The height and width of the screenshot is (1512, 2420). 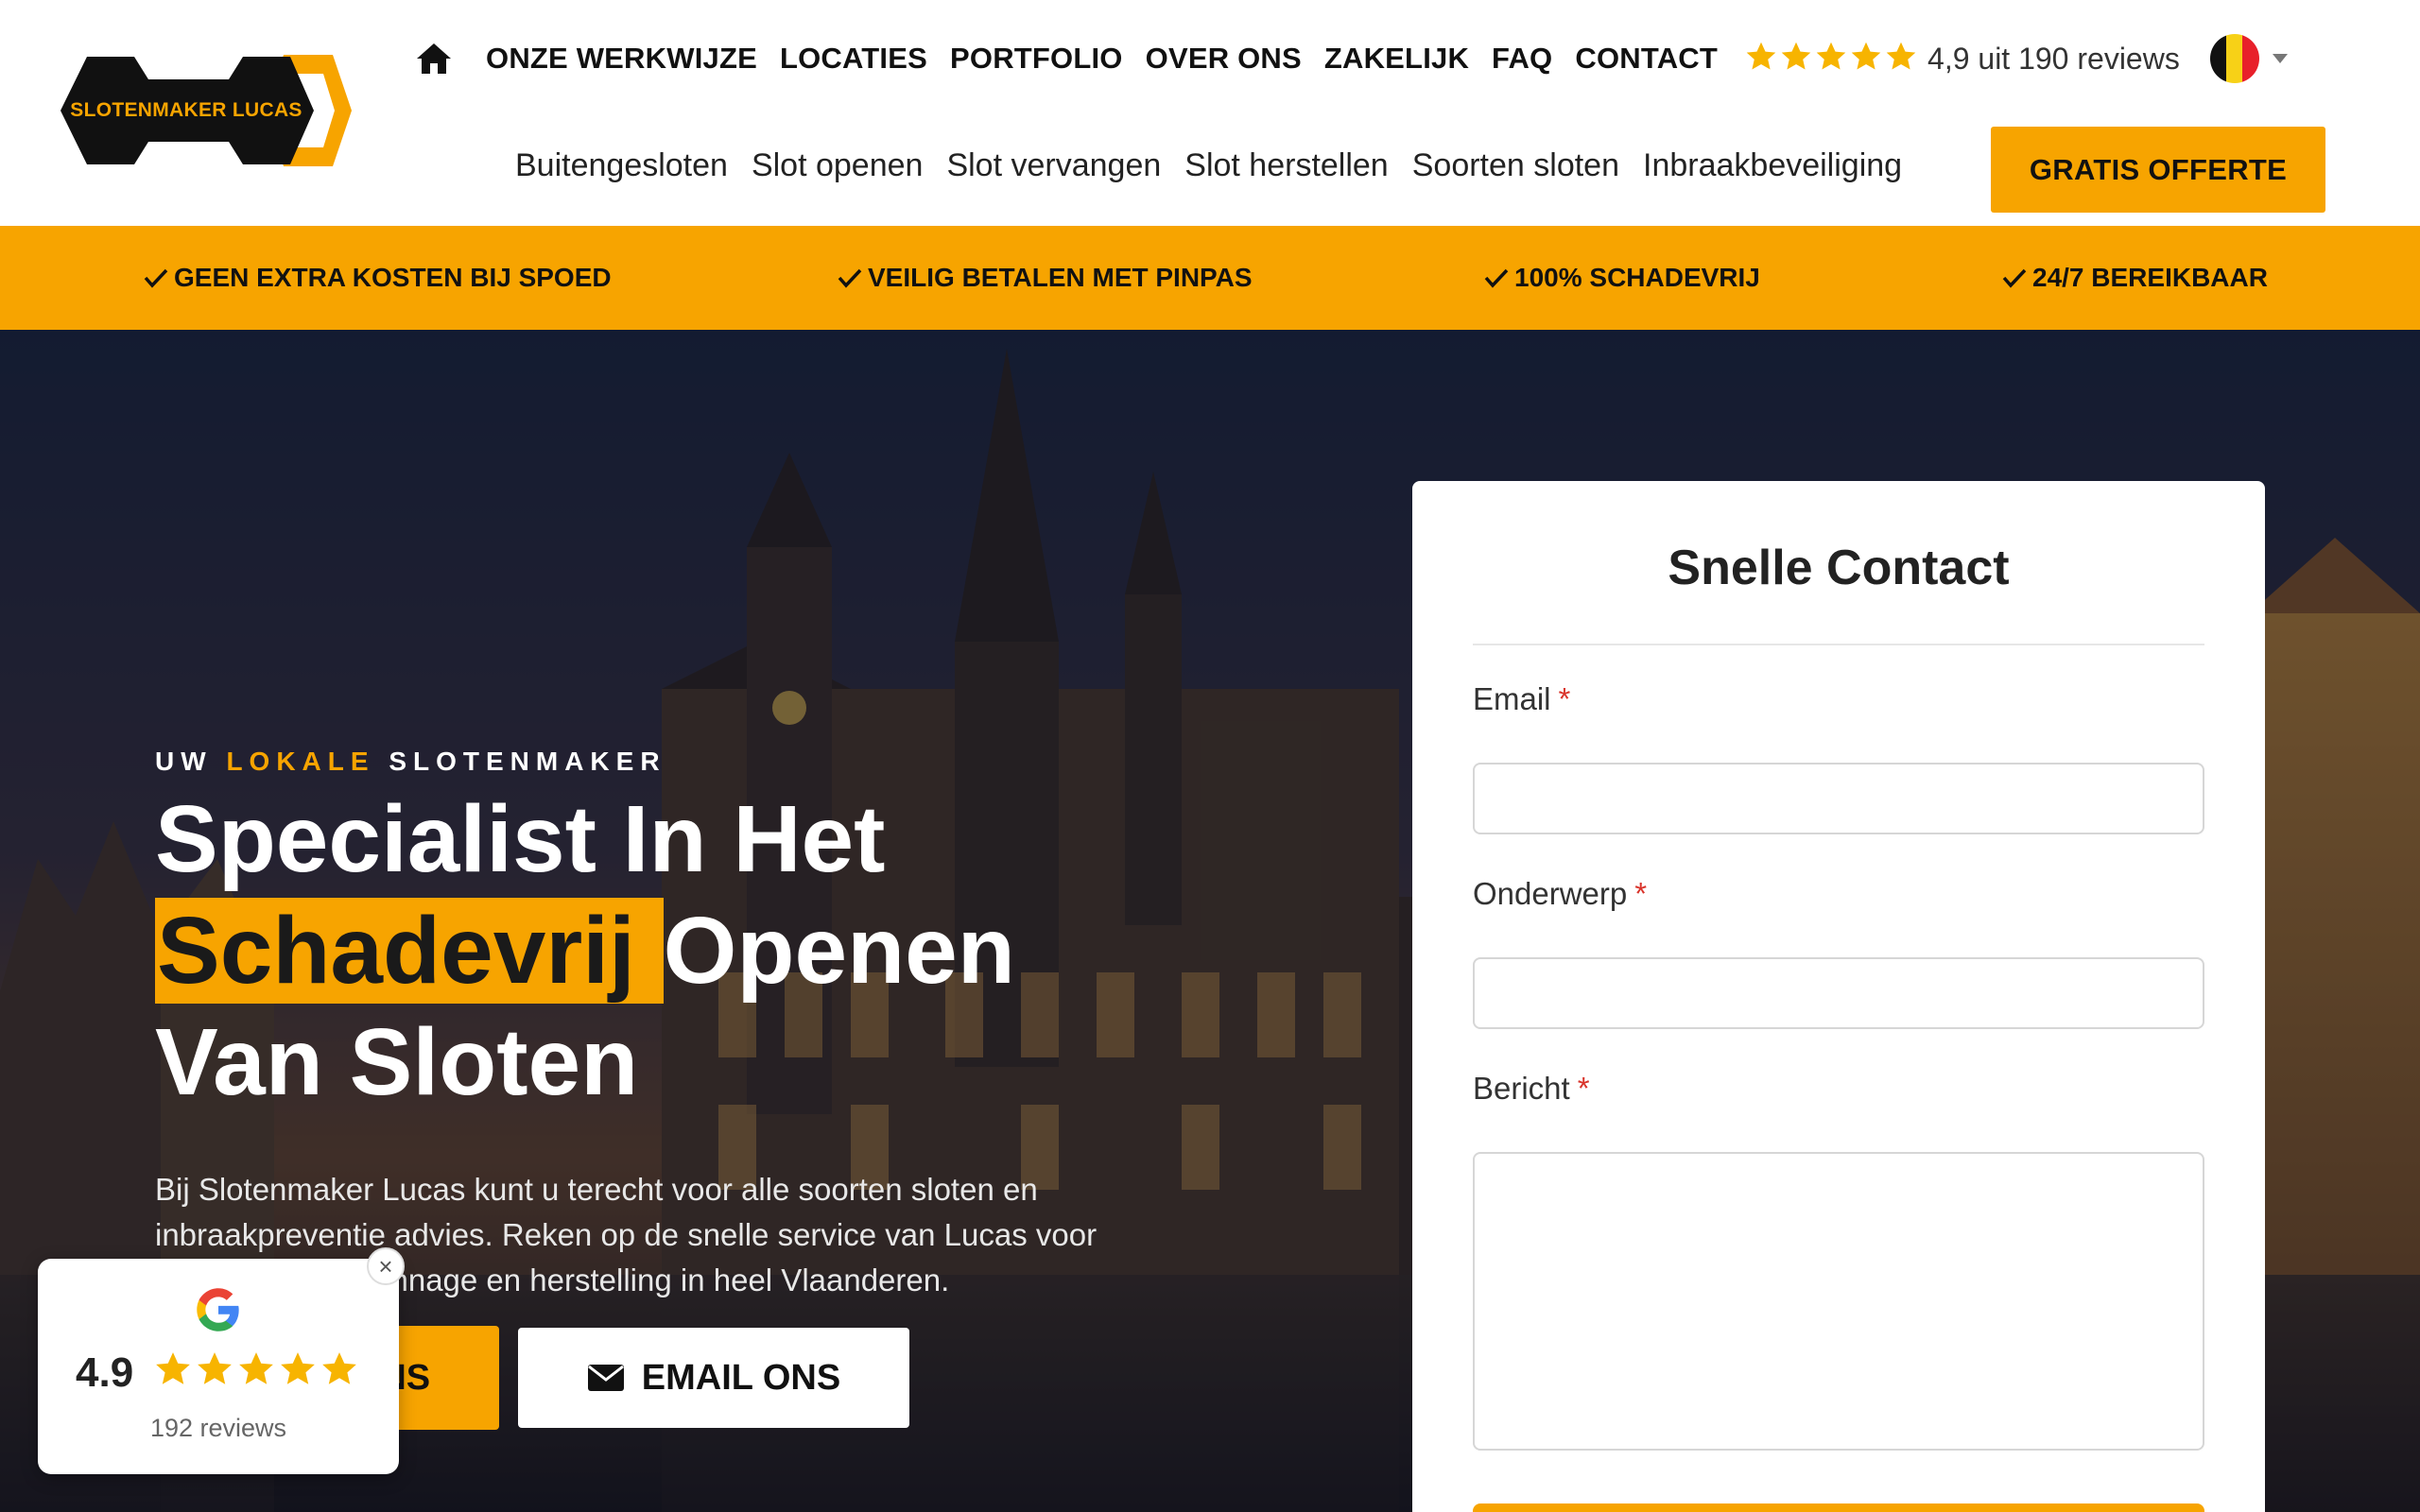 I want to click on header-rating: 4,9 uit 190 reviews, so click(x=1962, y=59).